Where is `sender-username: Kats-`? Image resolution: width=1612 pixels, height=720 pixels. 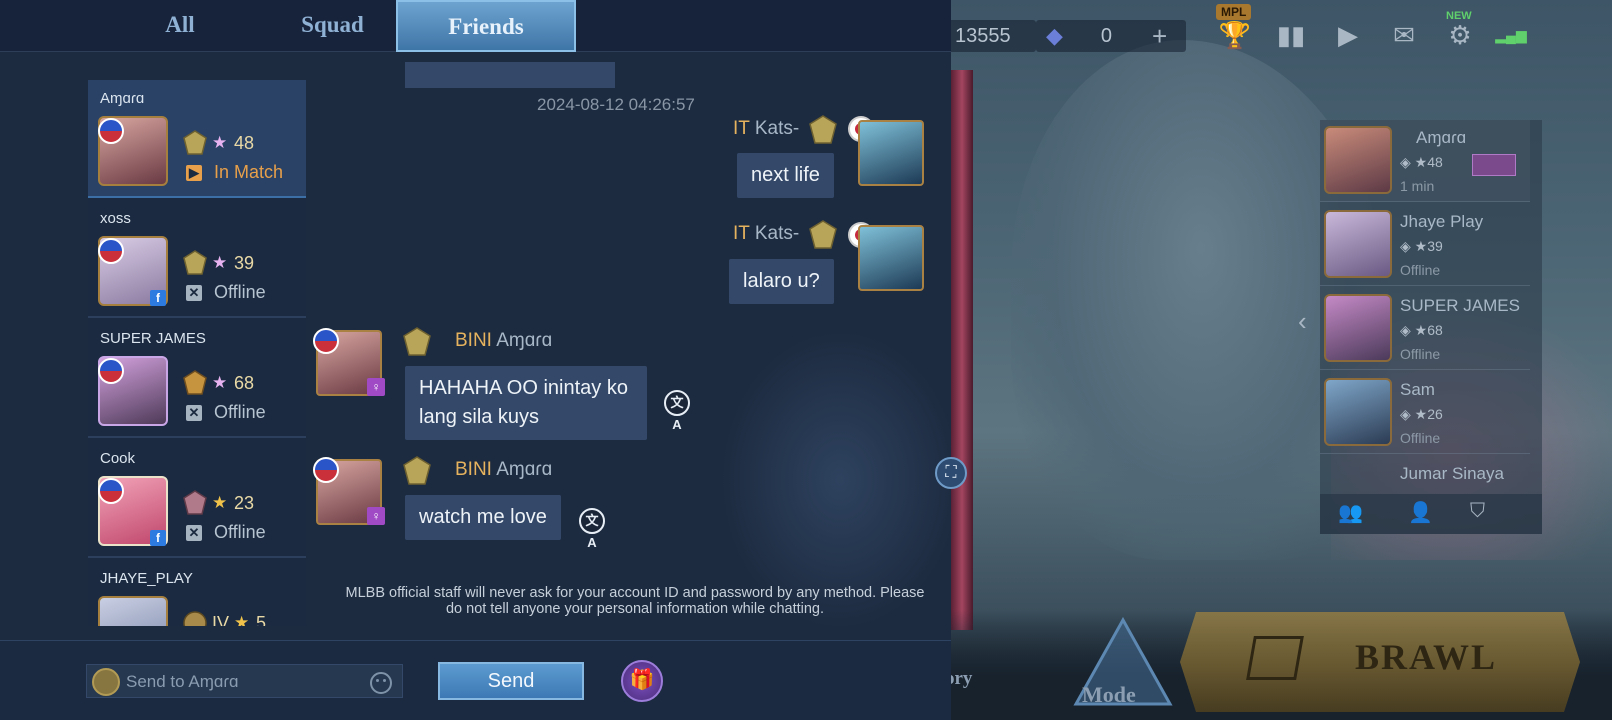
sender-username: Kats- is located at coordinates (777, 128).